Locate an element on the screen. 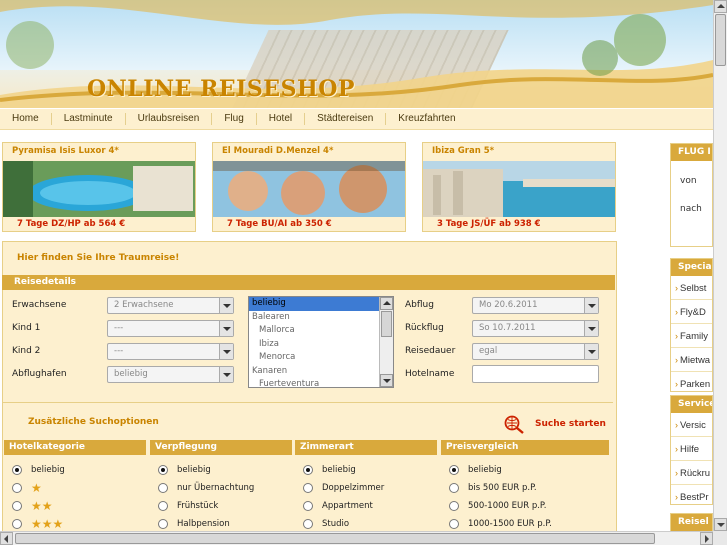 The height and width of the screenshot is (545, 727). duration-select: egal is located at coordinates (535, 351).